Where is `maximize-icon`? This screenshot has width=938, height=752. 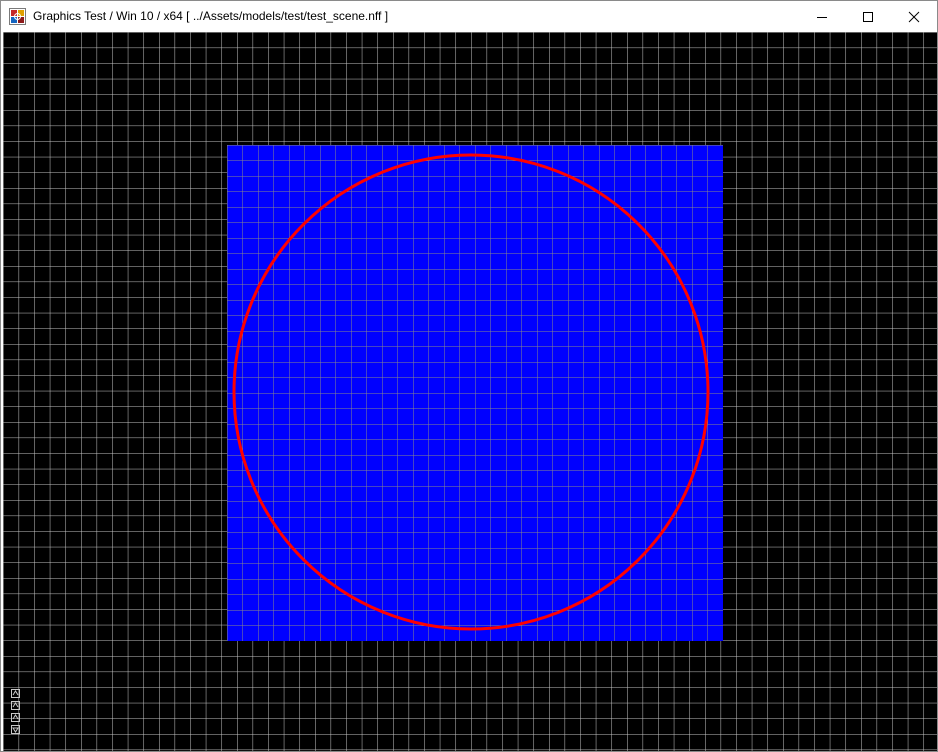 maximize-icon is located at coordinates (868, 16).